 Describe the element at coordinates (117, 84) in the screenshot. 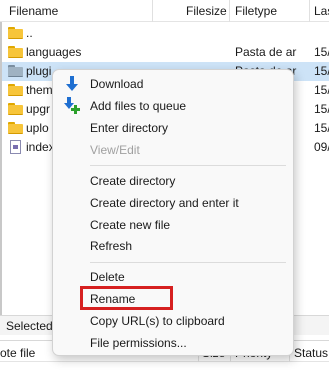

I see `menu-item-label: Download` at that location.